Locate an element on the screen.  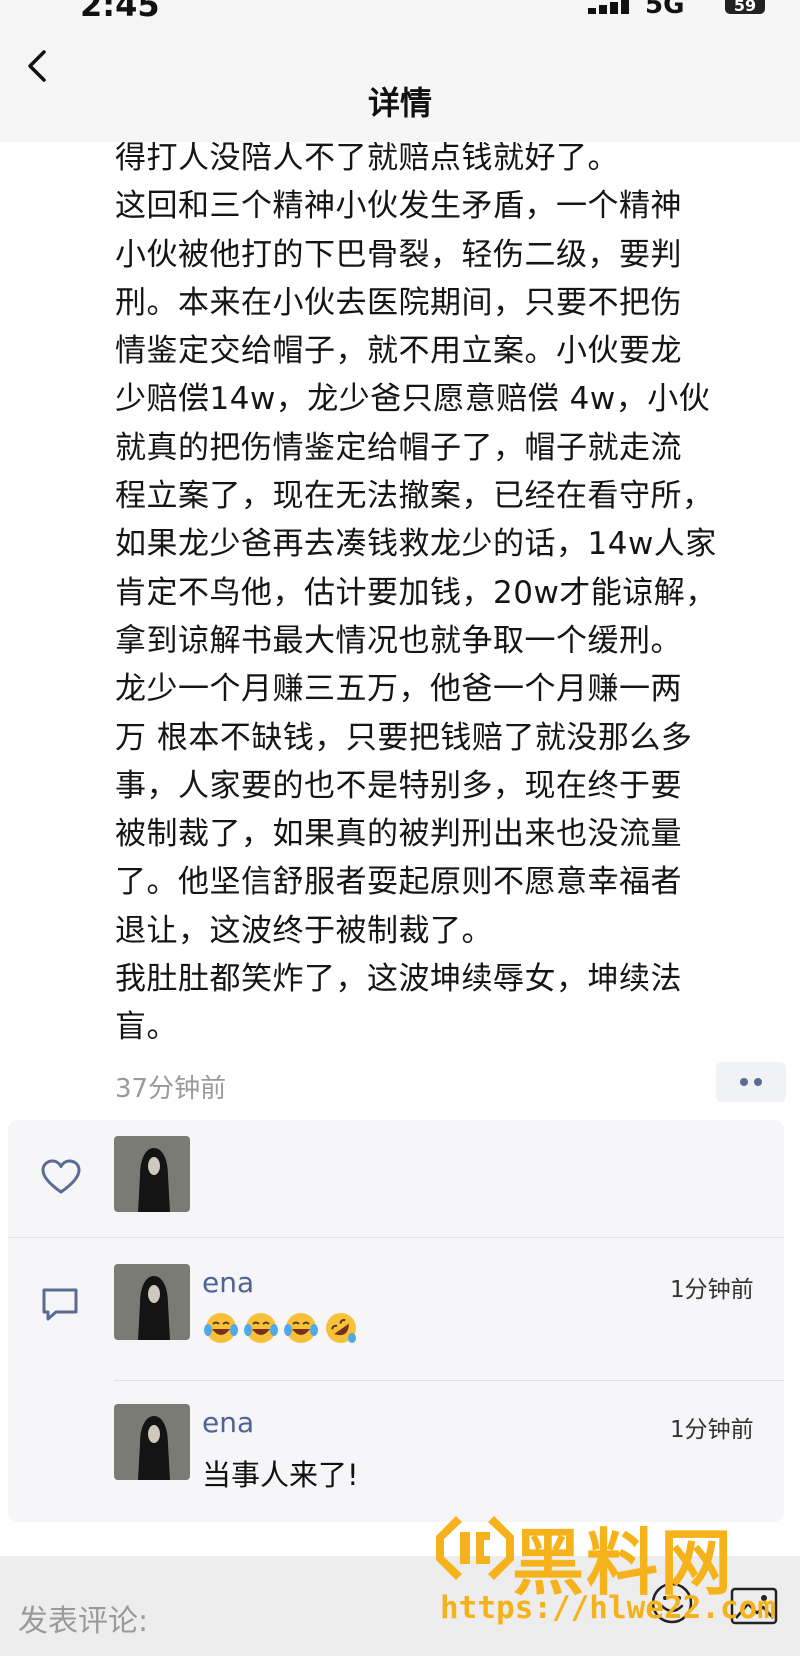
liker-avatar is located at coordinates (152, 1174).